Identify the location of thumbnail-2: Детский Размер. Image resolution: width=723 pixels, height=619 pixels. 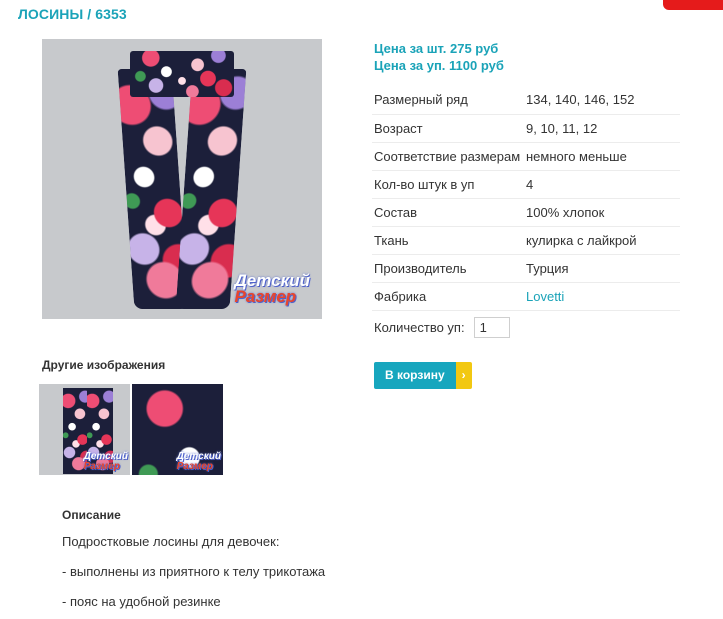
(177, 429).